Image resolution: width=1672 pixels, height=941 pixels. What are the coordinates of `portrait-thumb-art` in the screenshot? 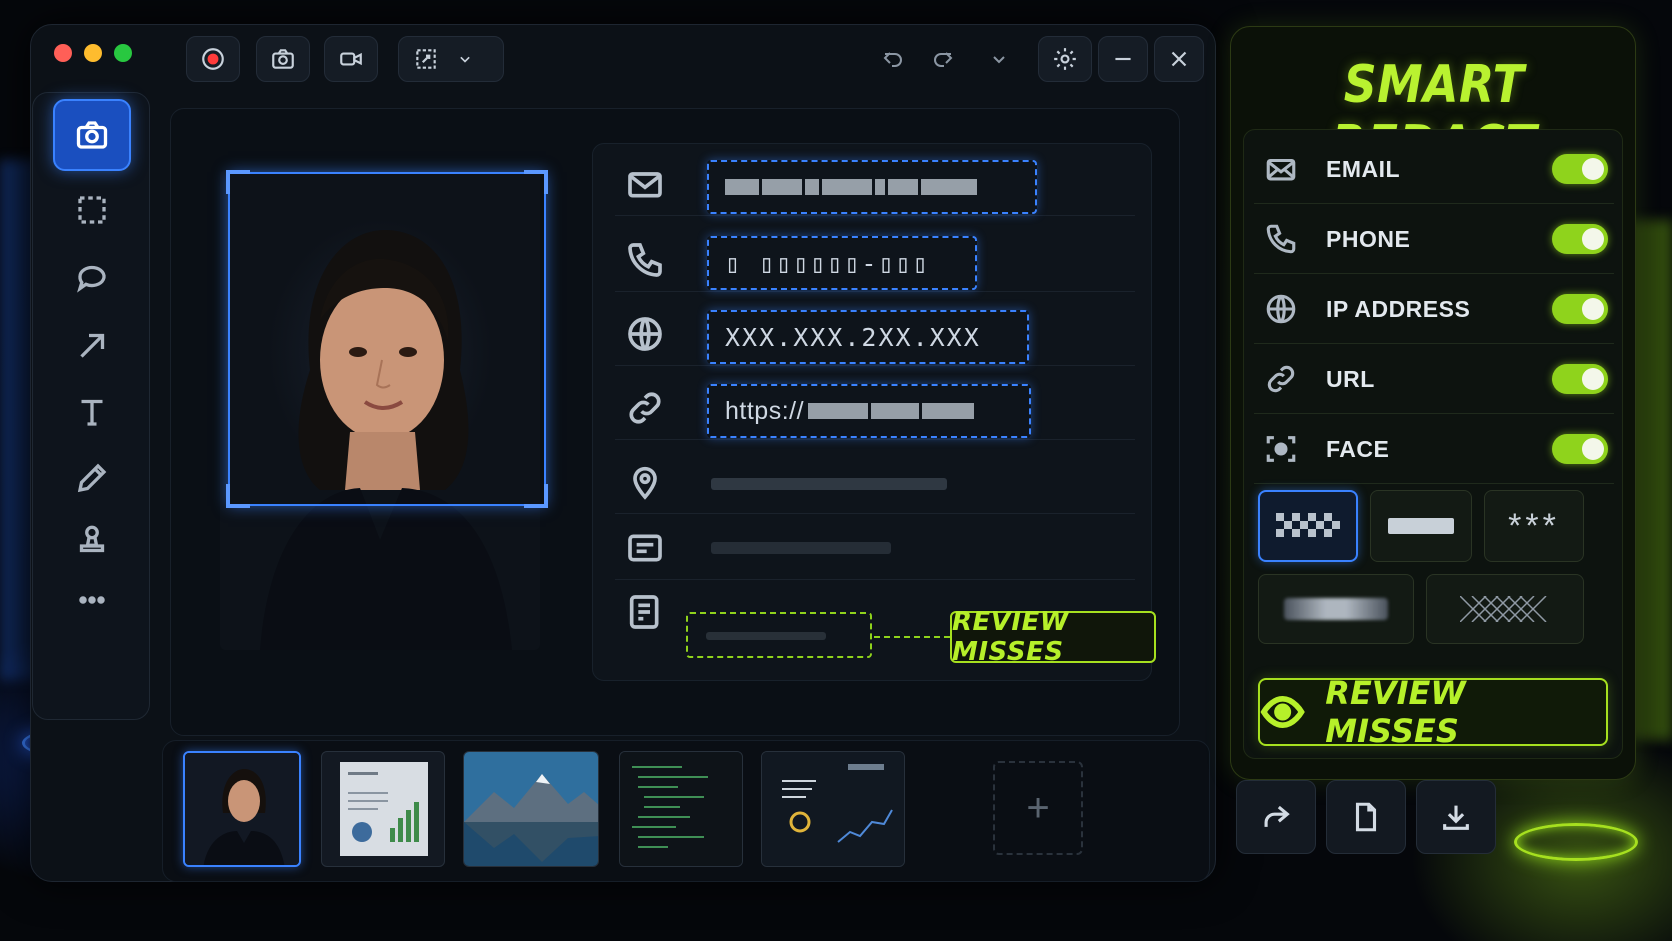 It's located at (242, 809).